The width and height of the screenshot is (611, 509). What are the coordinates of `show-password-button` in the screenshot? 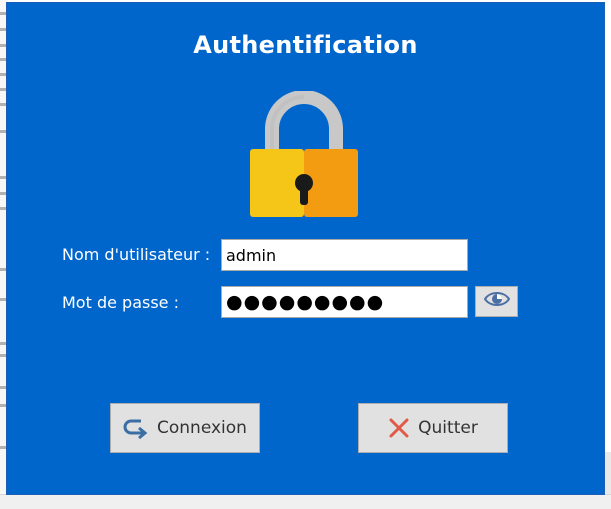 It's located at (496, 301).